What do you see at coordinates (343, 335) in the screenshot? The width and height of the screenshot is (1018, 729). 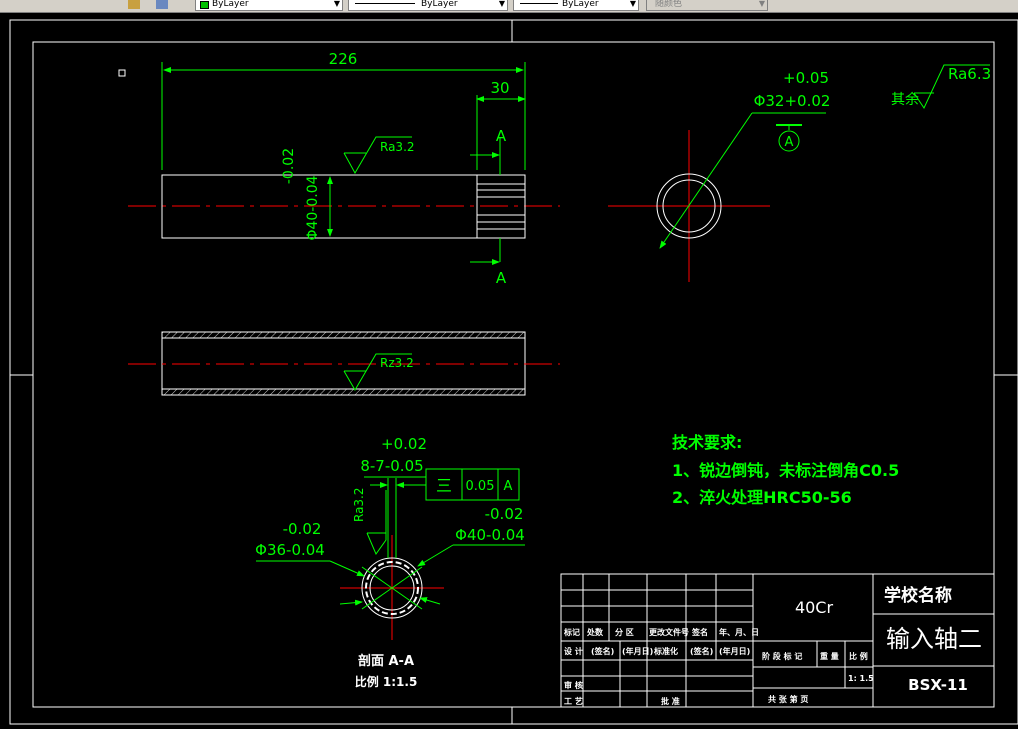 I see `hatch-top` at bounding box center [343, 335].